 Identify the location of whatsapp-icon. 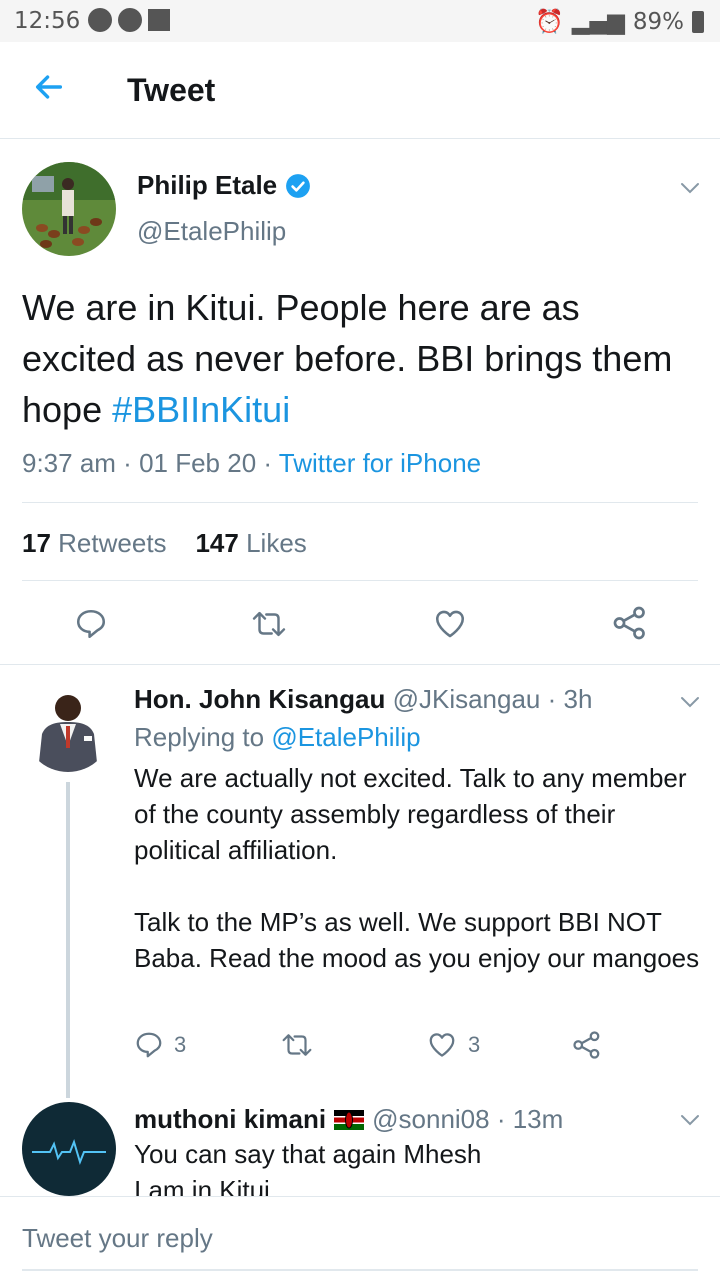
(100, 20).